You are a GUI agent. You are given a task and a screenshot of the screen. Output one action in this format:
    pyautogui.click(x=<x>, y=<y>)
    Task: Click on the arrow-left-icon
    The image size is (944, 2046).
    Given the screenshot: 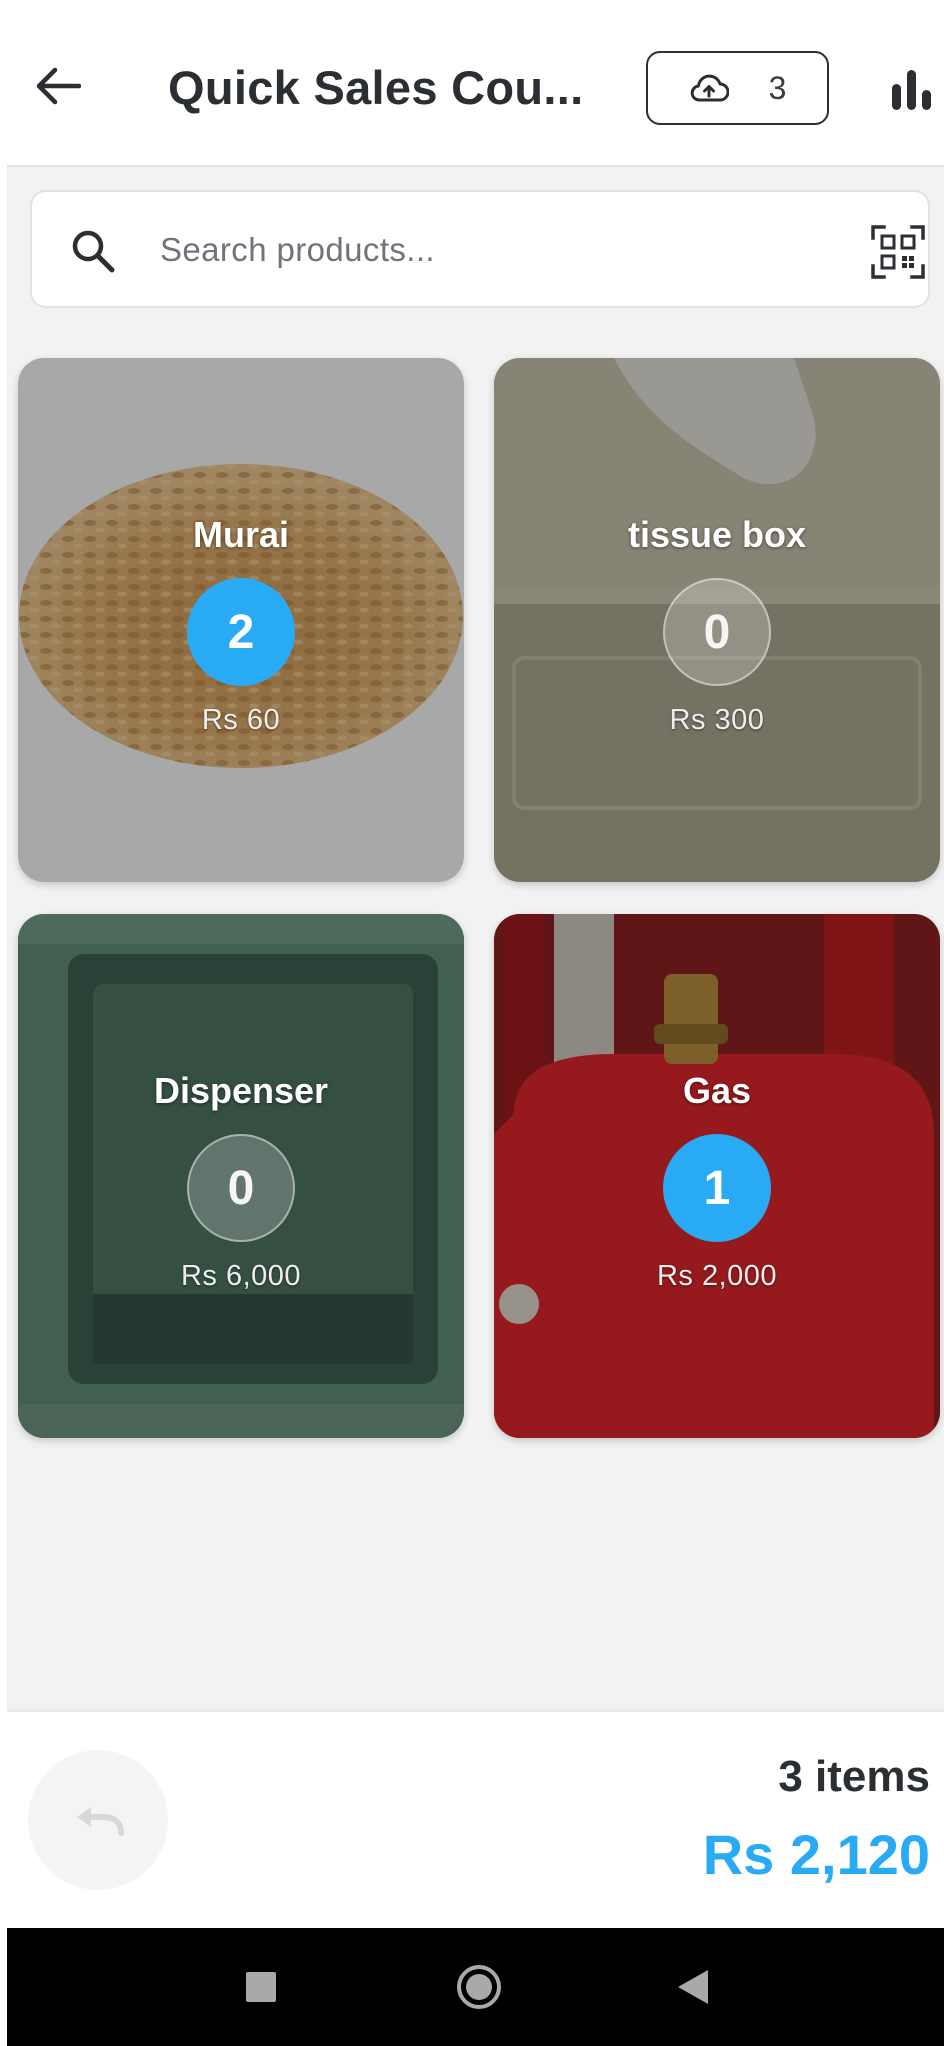 What is the action you would take?
    pyautogui.click(x=58, y=86)
    